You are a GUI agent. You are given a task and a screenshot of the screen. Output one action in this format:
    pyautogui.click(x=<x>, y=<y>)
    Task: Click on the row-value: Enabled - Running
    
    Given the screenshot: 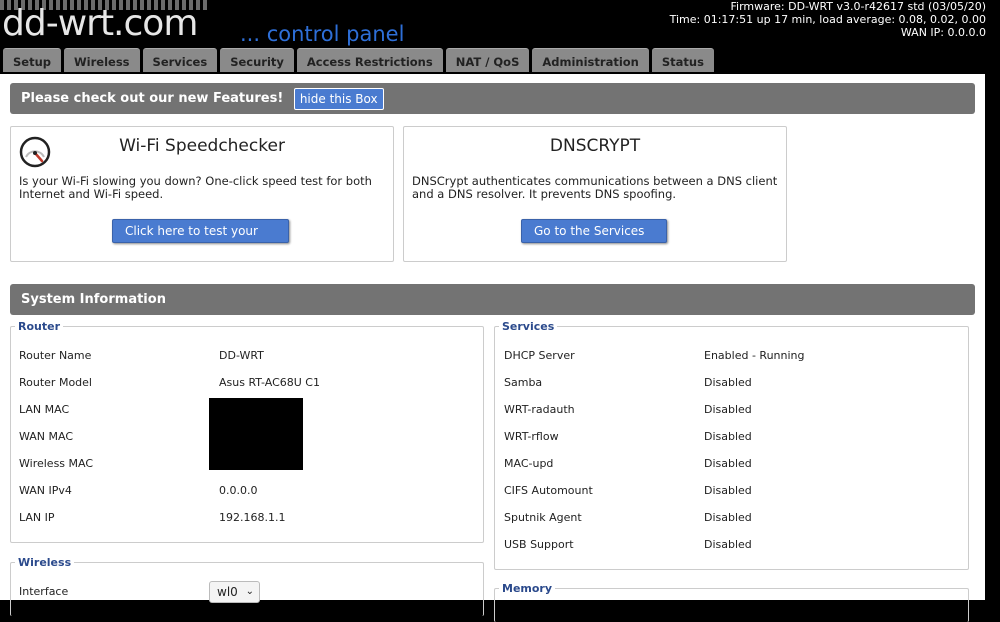 What is the action you would take?
    pyautogui.click(x=754, y=355)
    